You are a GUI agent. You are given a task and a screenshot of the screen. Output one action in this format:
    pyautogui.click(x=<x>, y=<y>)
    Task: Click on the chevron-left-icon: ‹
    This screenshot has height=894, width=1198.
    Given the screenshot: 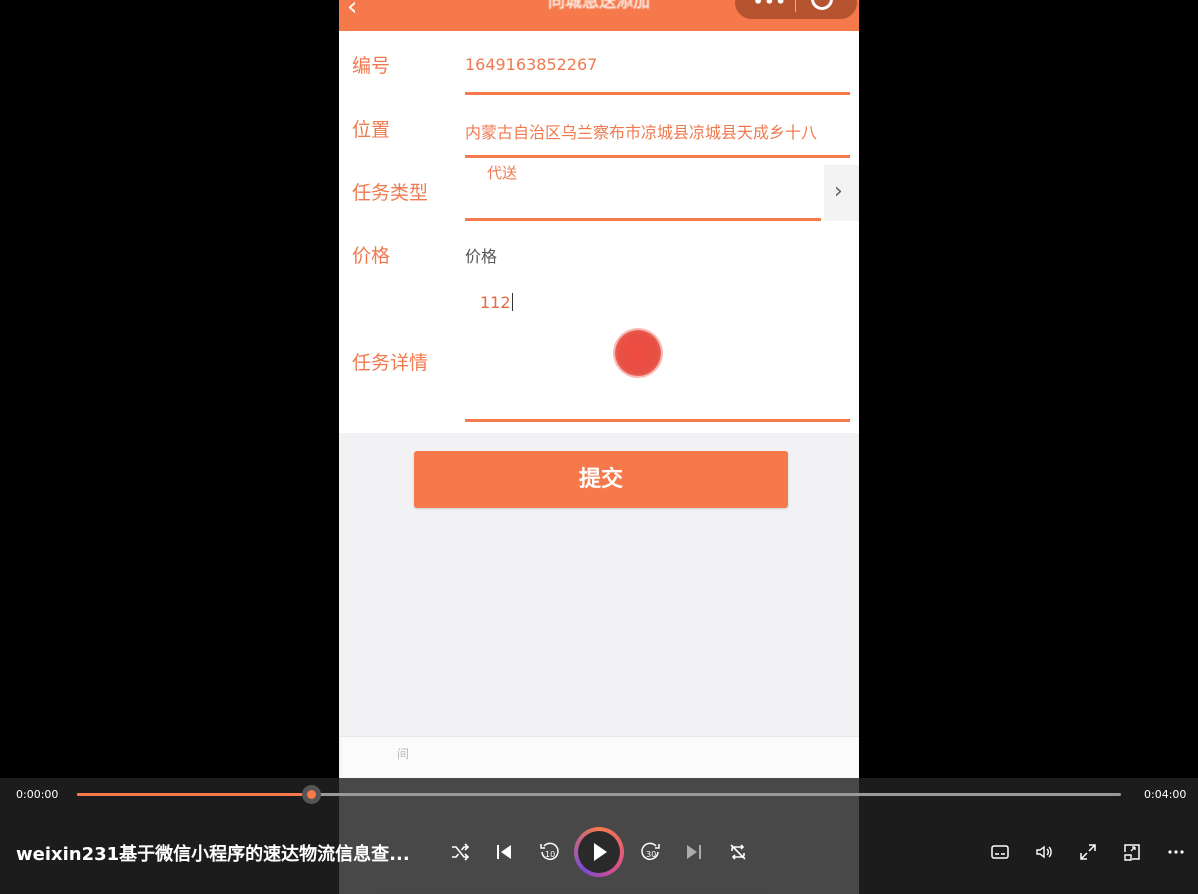 What is the action you would take?
    pyautogui.click(x=352, y=10)
    